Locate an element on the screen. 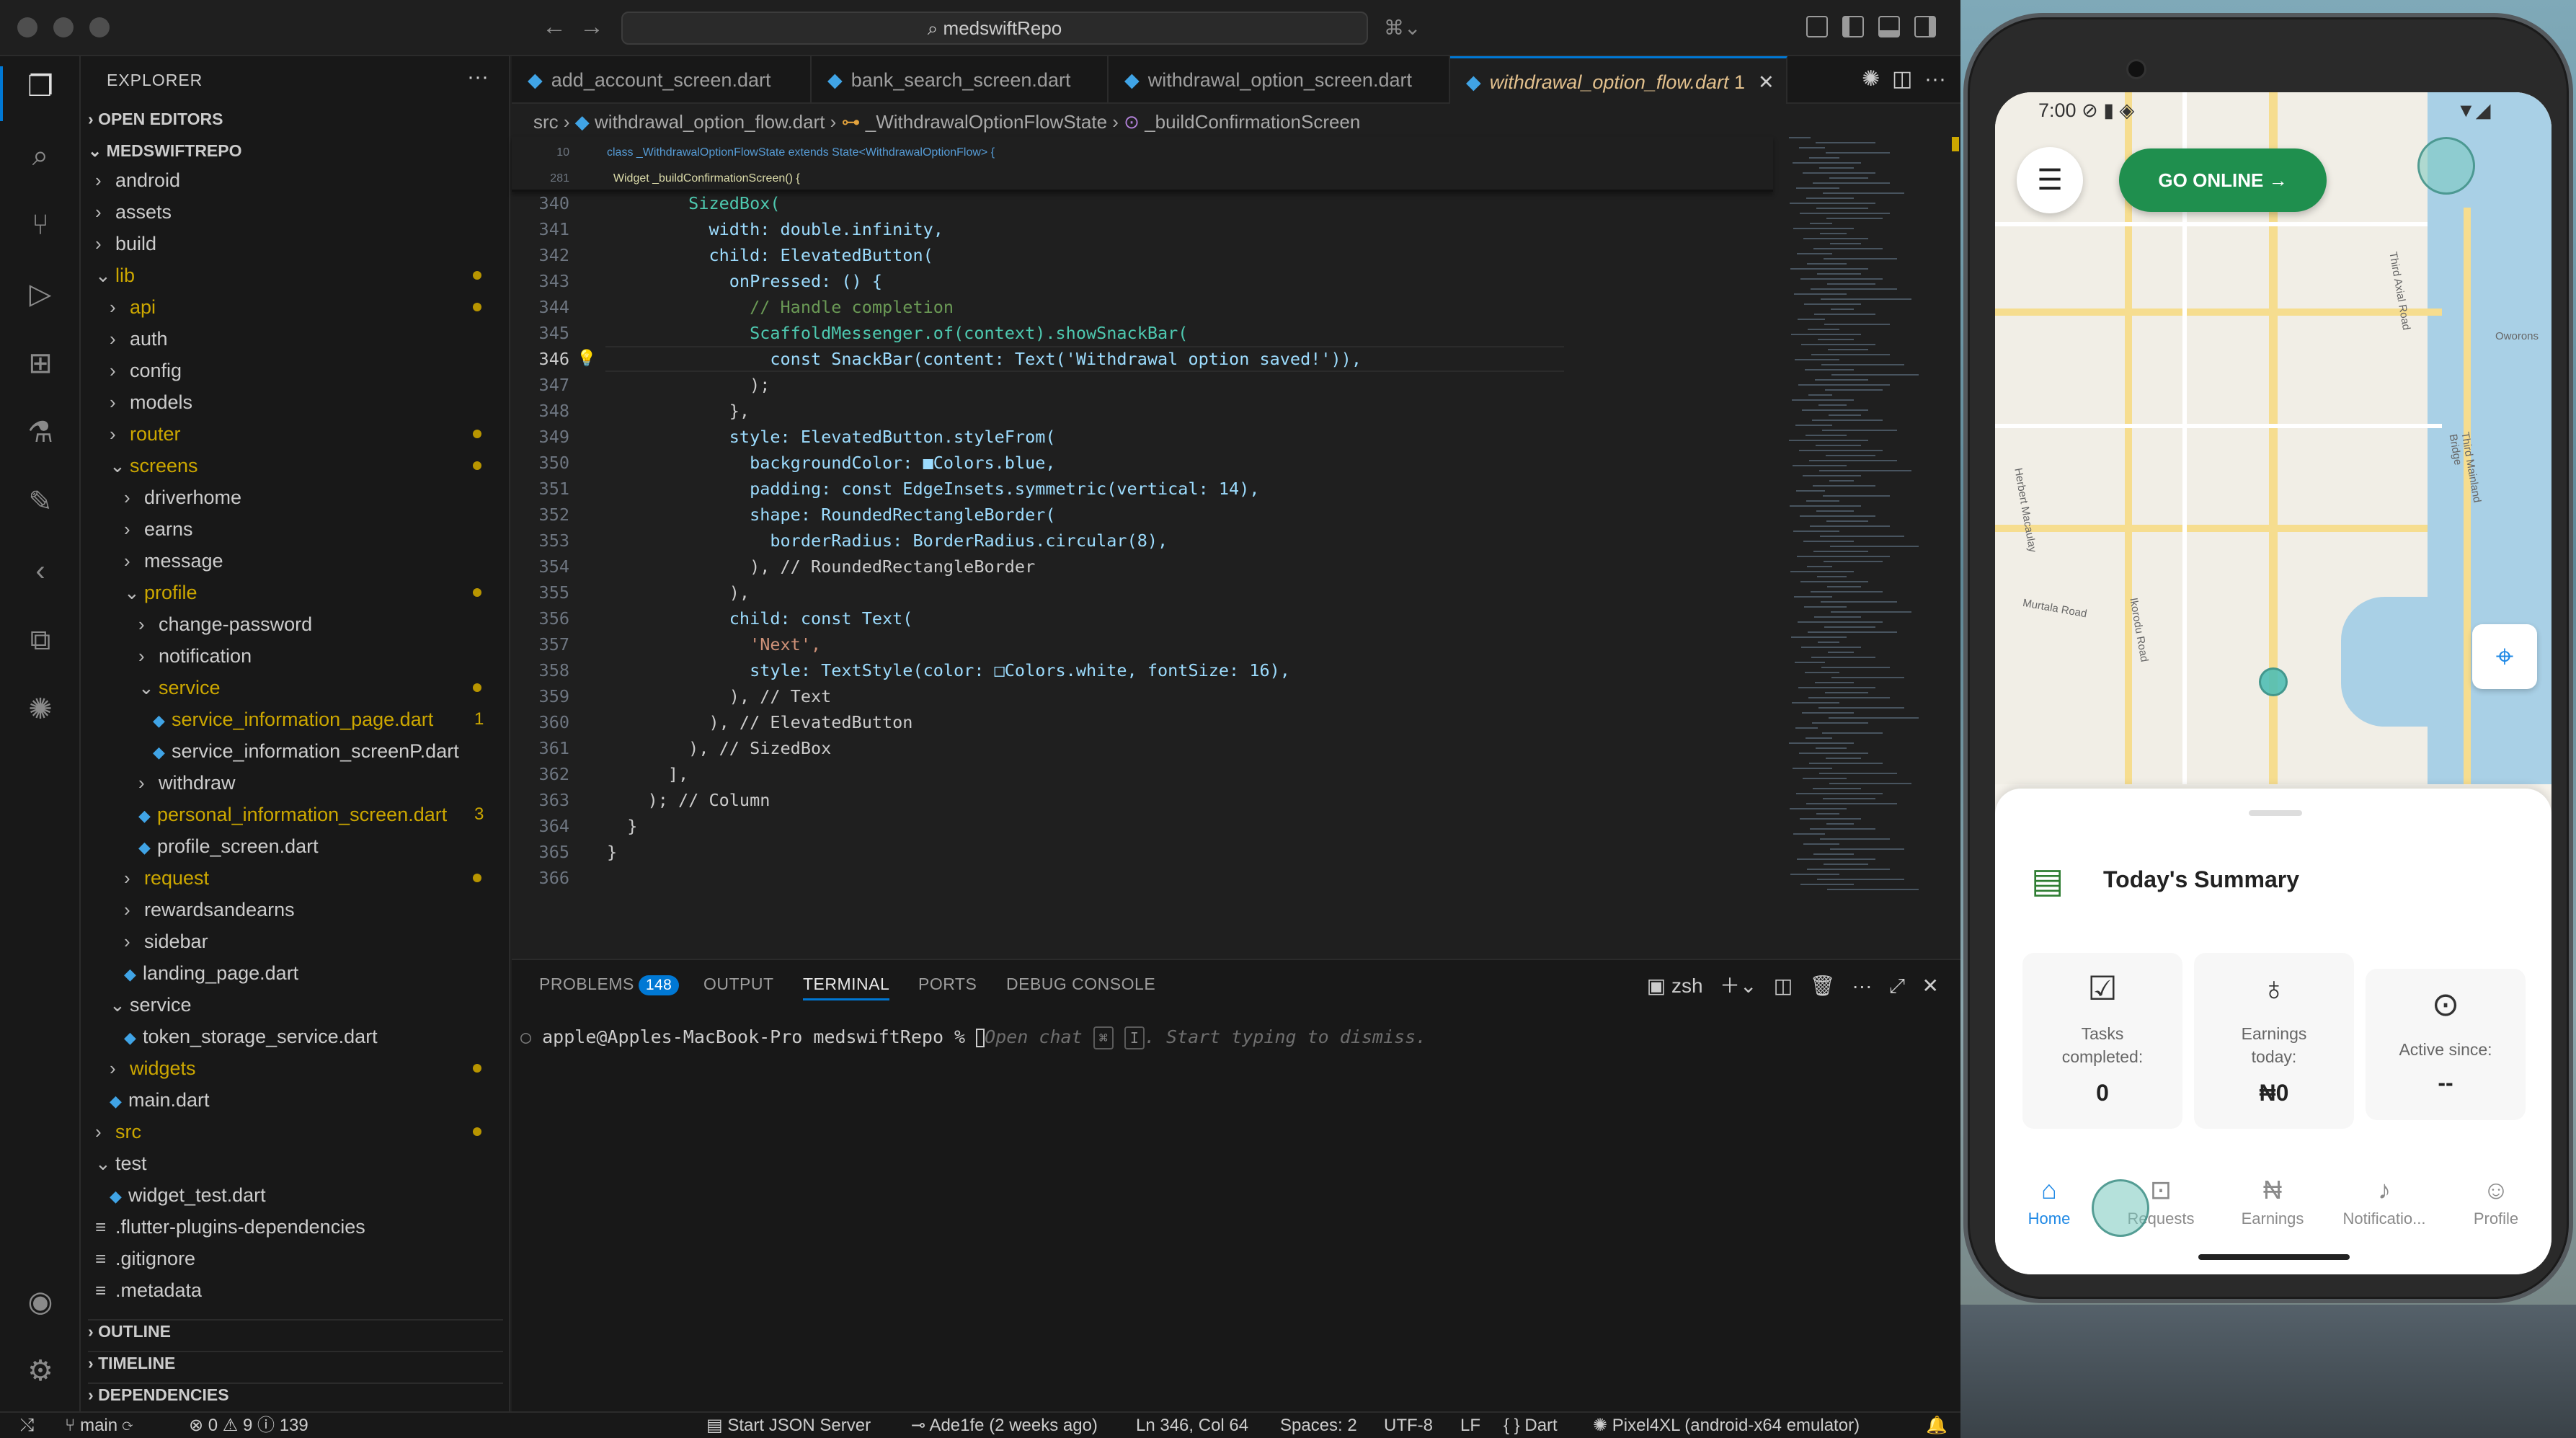  shell-name: zsh is located at coordinates (1687, 986).